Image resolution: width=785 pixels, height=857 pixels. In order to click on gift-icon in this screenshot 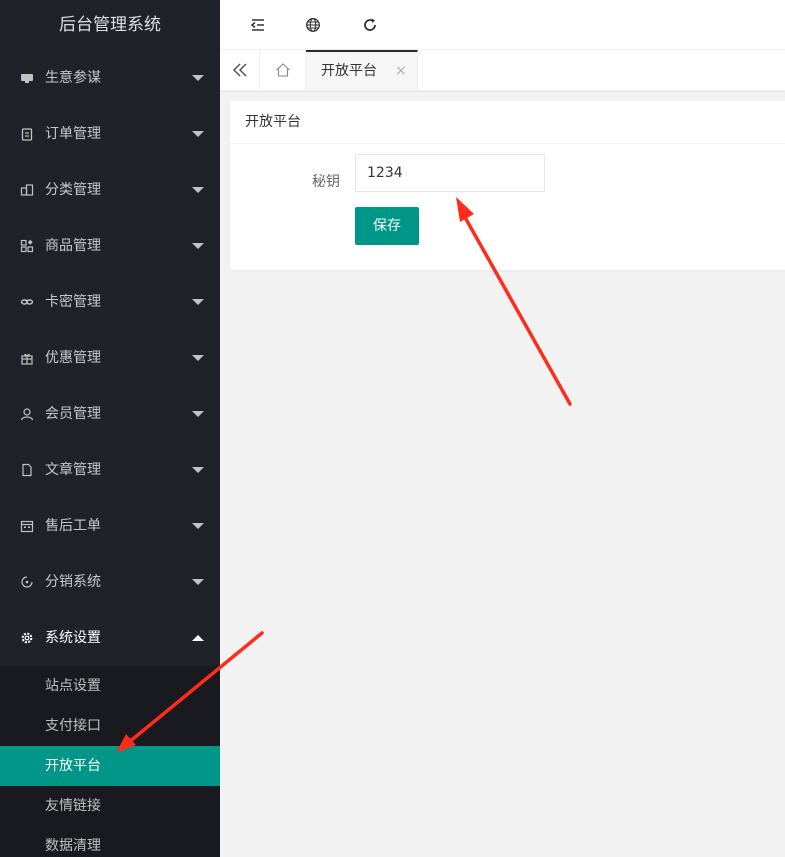, I will do `click(27, 358)`.